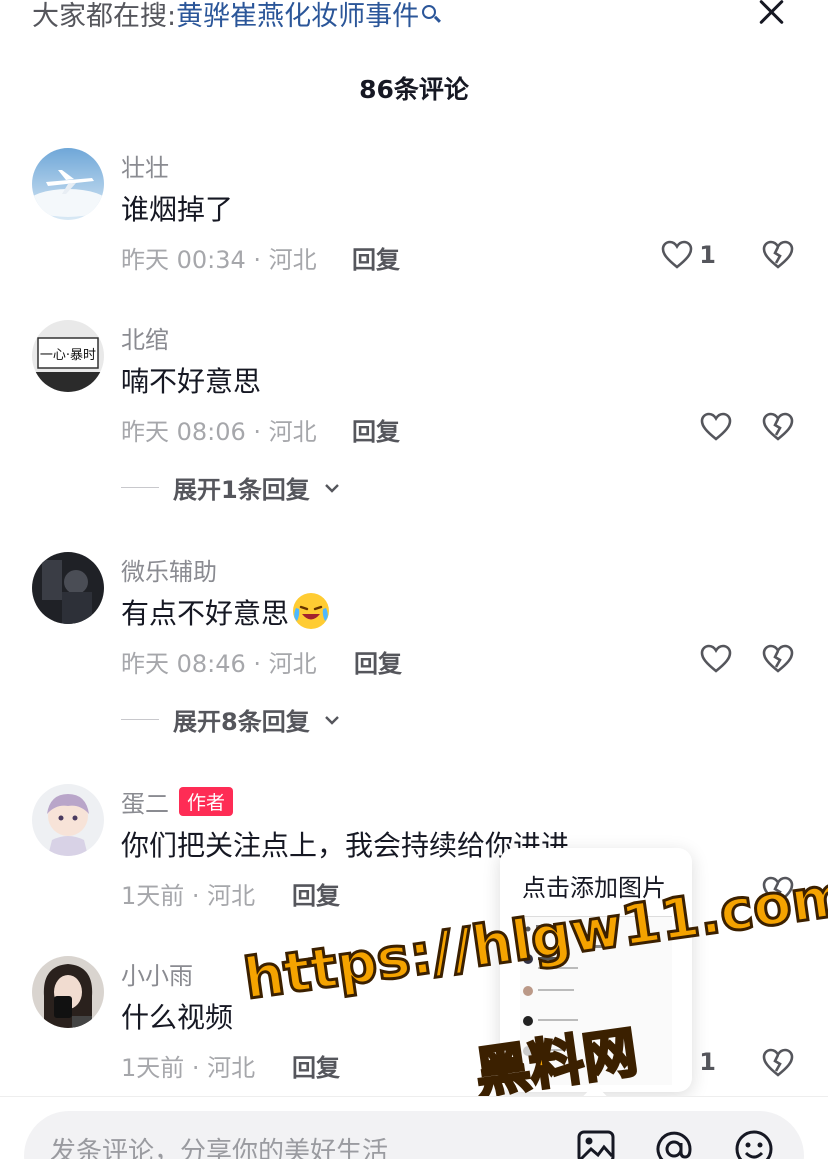 Image resolution: width=828 pixels, height=1159 pixels. Describe the element at coordinates (145, 165) in the screenshot. I see `comment-author: 壮壮` at that location.